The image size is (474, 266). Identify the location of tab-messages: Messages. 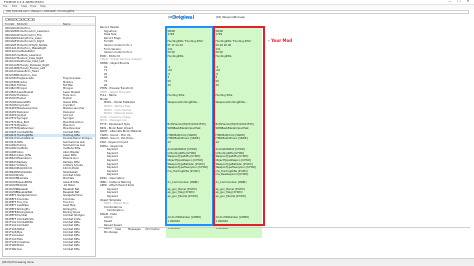
(134, 229).